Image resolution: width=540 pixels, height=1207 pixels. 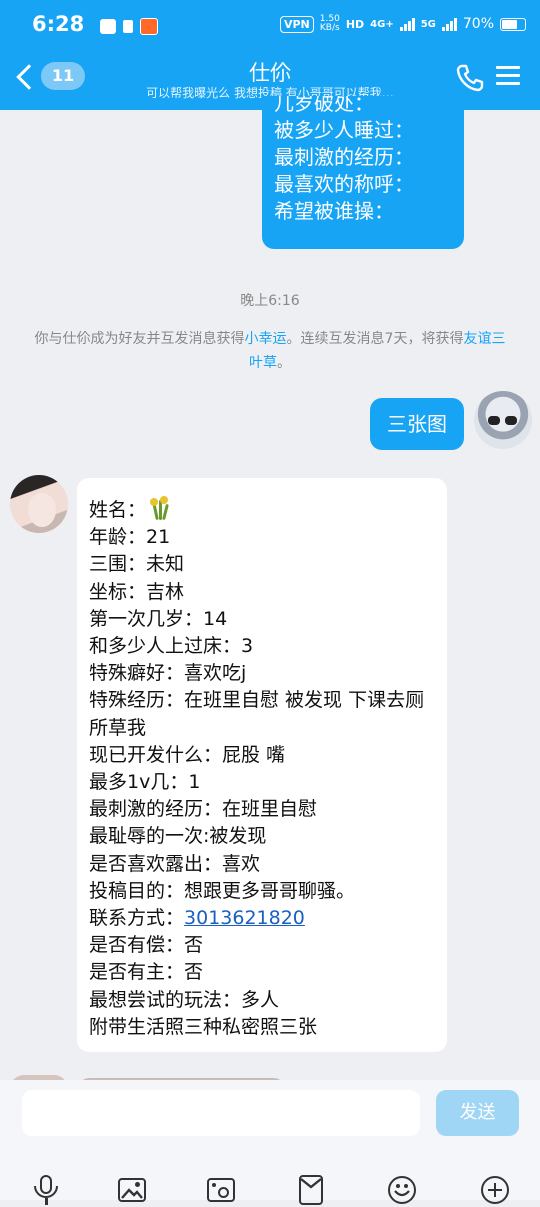 What do you see at coordinates (311, 1190) in the screenshot?
I see `red-packet-icon` at bounding box center [311, 1190].